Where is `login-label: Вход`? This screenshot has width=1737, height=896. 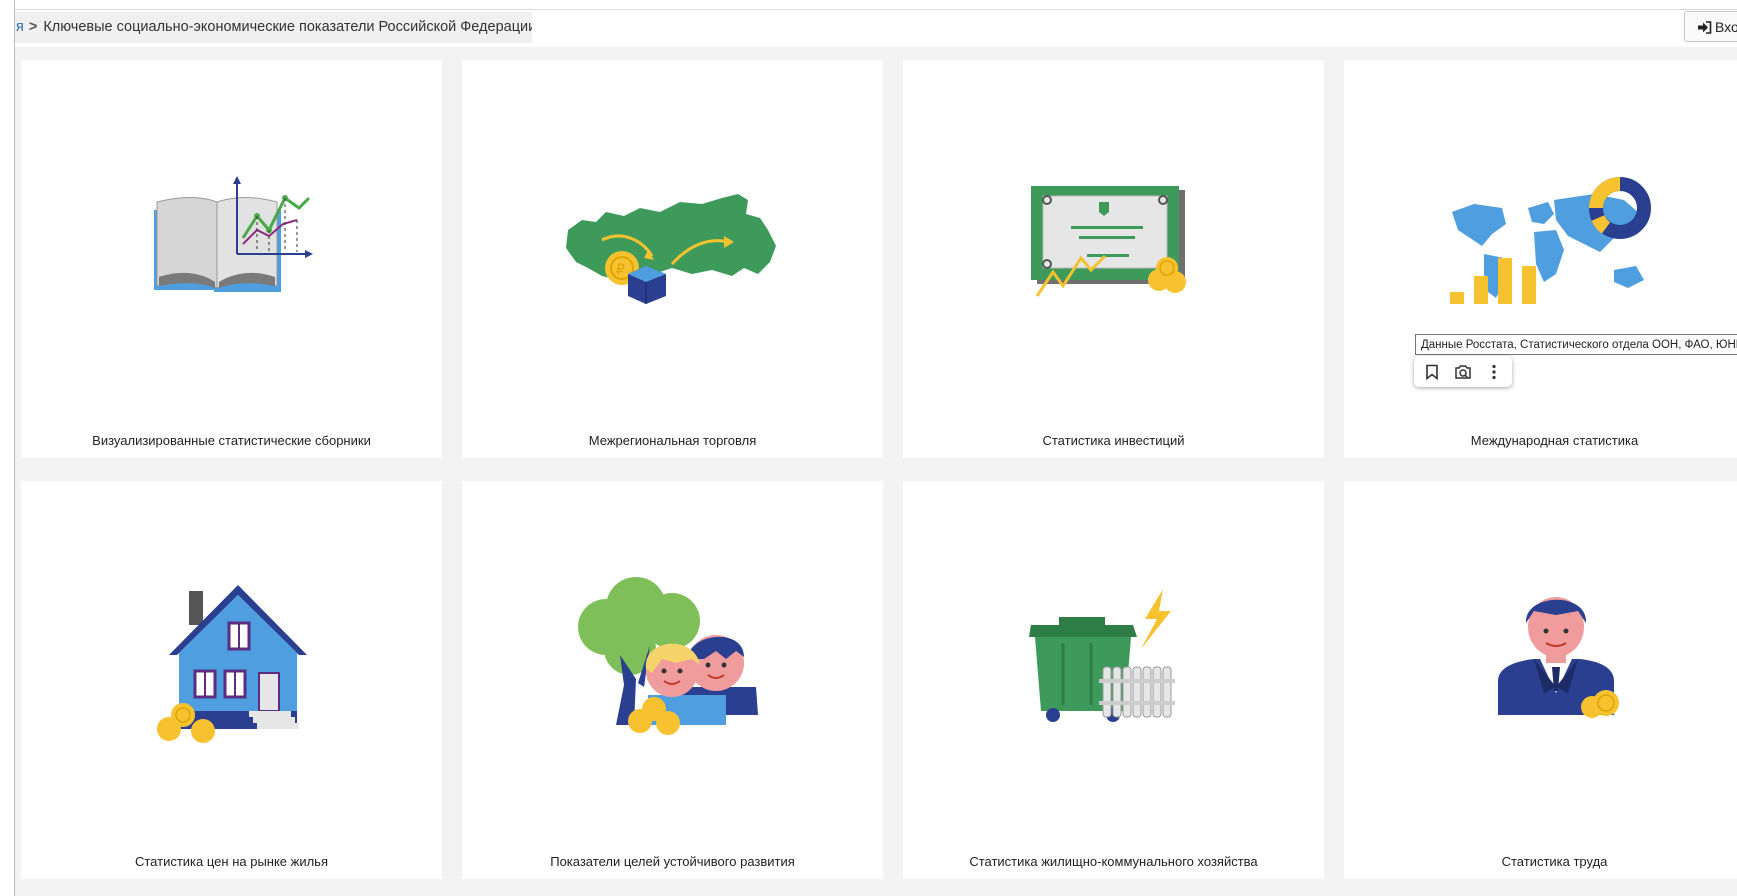 login-label: Вход is located at coordinates (1726, 27).